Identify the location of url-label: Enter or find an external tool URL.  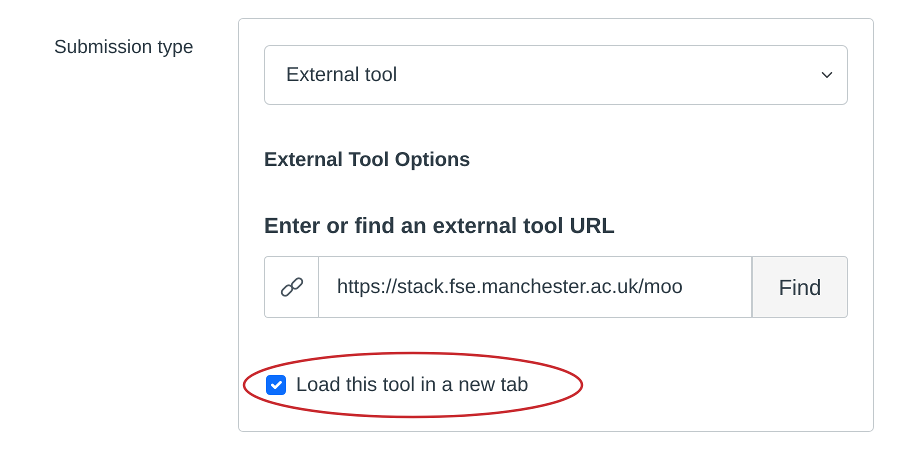
(440, 226).